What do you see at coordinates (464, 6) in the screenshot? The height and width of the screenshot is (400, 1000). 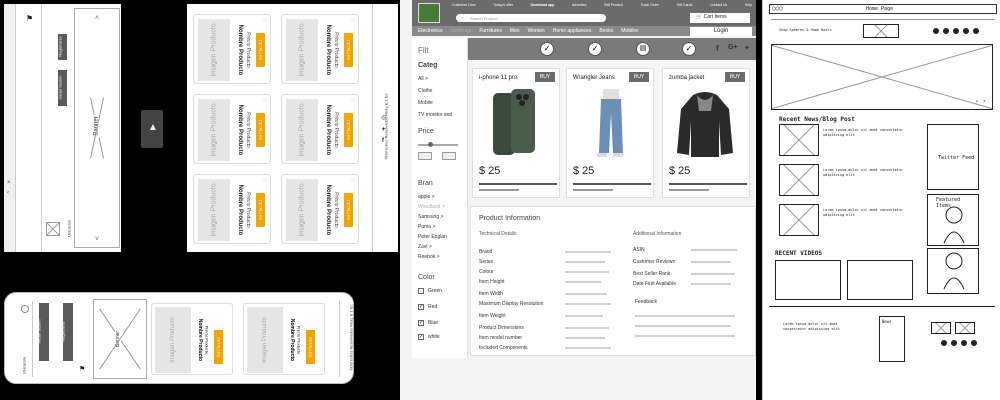 I see `top-link: Customer Care` at bounding box center [464, 6].